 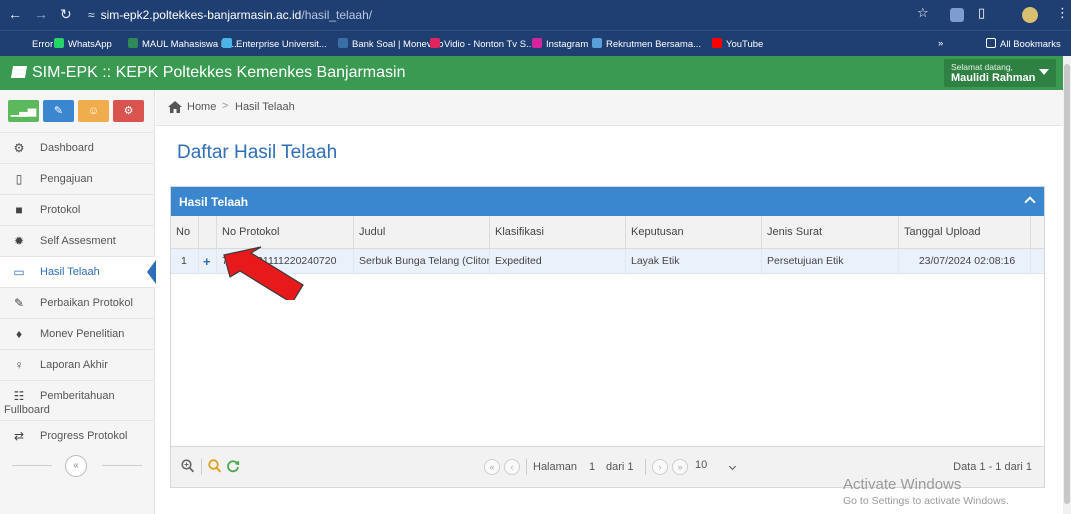 I want to click on bookmarks-more-button: », so click(x=940, y=43).